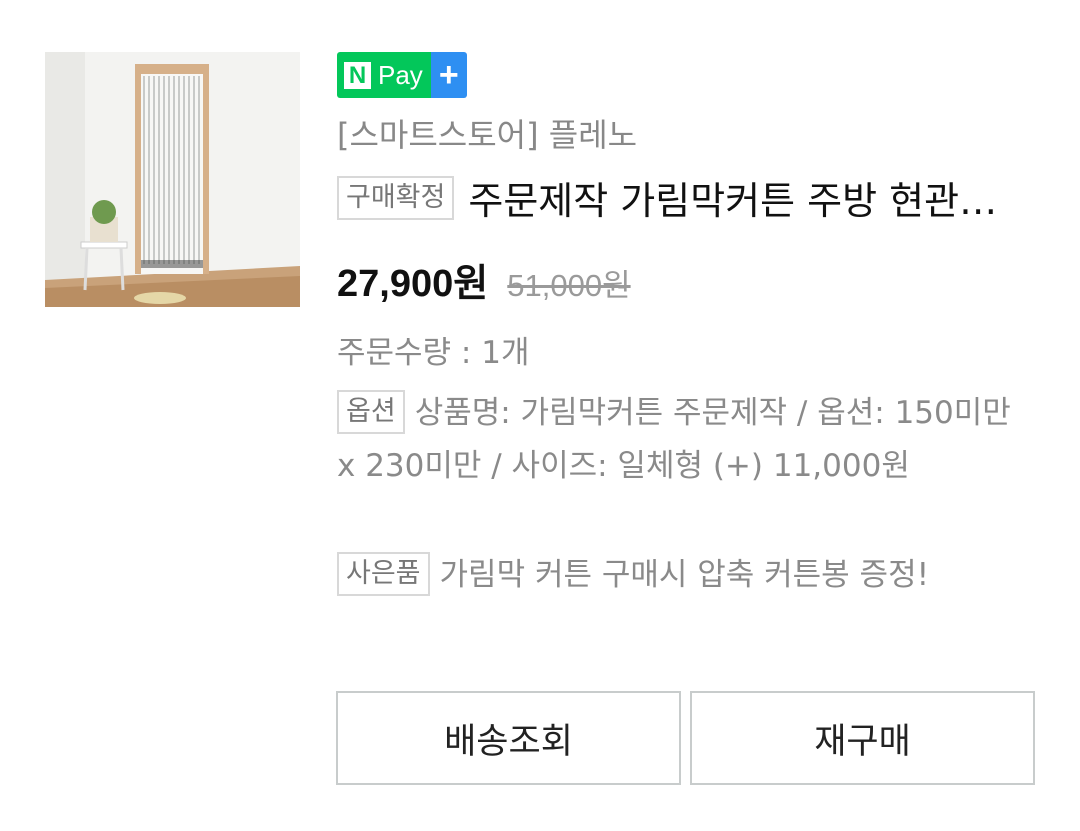  I want to click on store-name: [스마트스토어] 플레노, so click(487, 133).